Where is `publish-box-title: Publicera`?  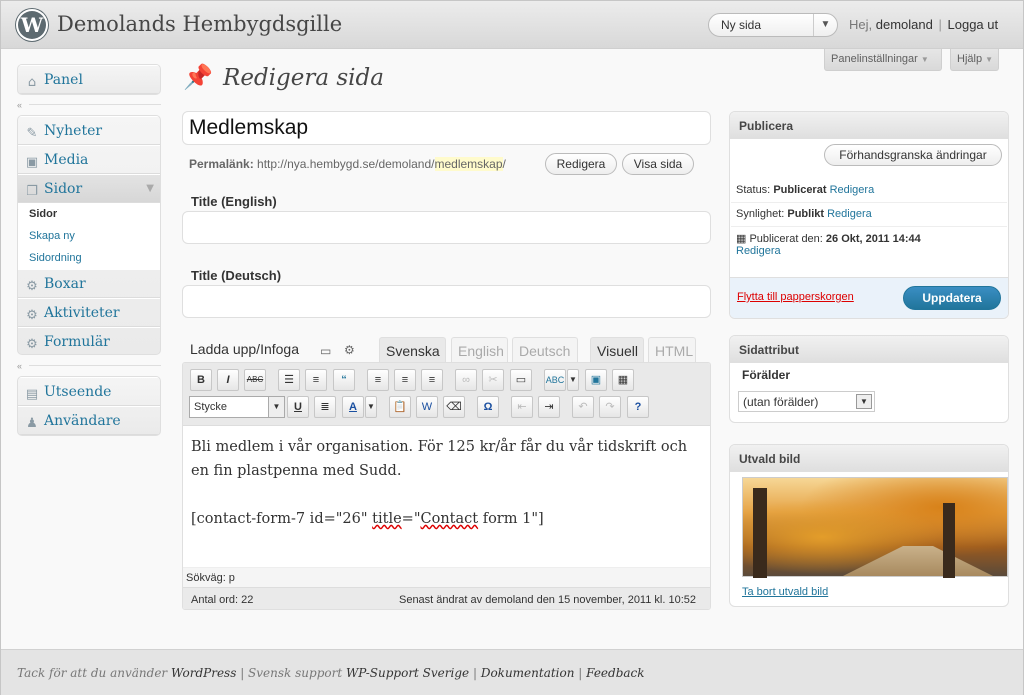
publish-box-title: Publicera is located at coordinates (869, 125).